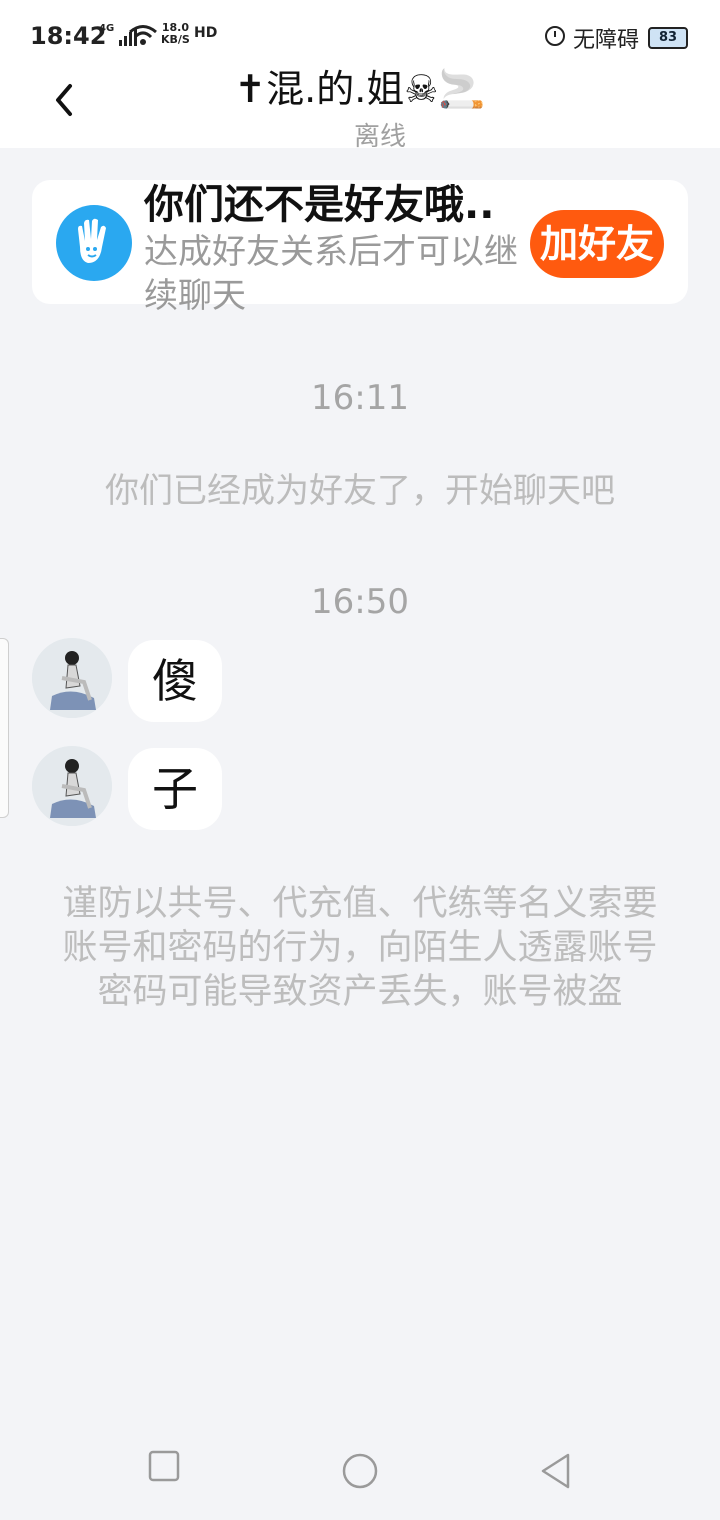  What do you see at coordinates (556, 1471) in the screenshot?
I see `triangle-back-icon` at bounding box center [556, 1471].